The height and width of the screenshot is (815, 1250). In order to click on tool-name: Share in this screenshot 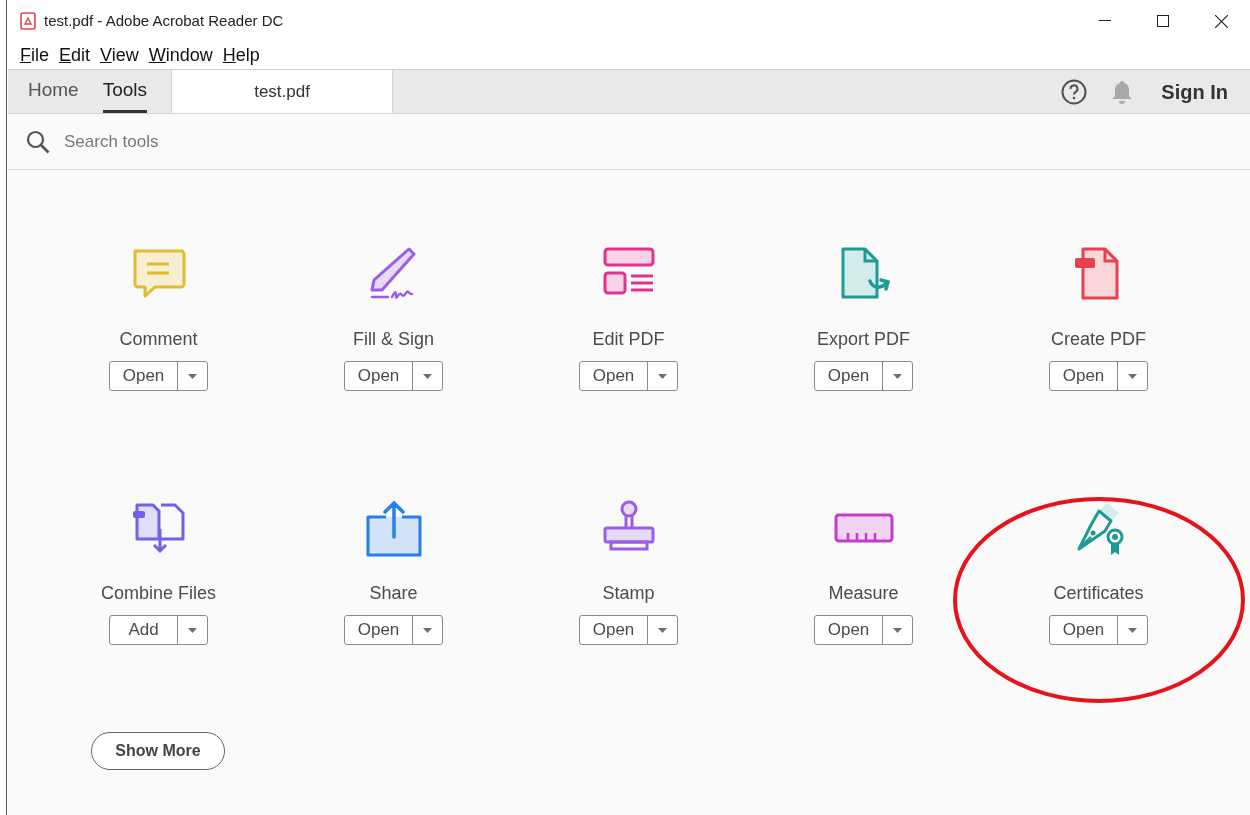, I will do `click(393, 593)`.